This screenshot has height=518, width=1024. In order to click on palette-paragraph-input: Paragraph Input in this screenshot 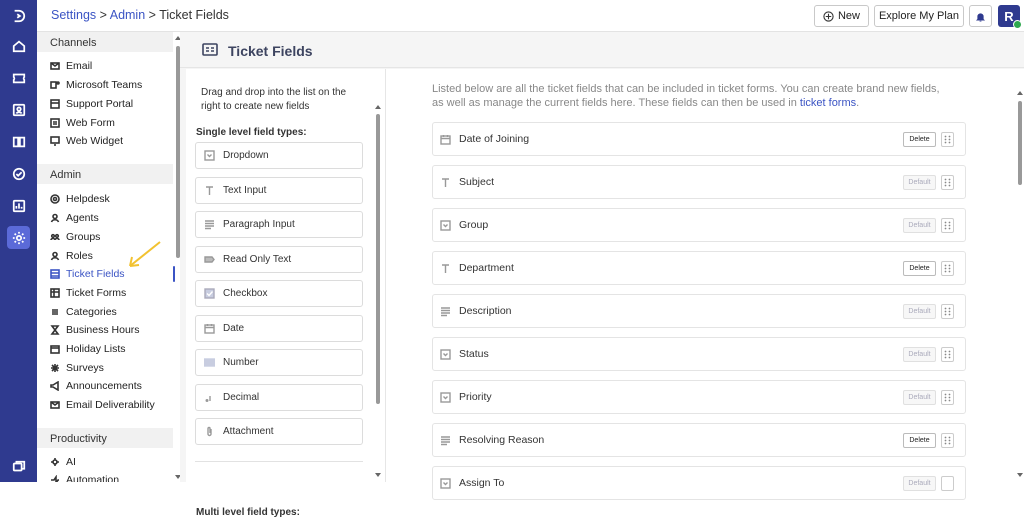, I will do `click(279, 224)`.